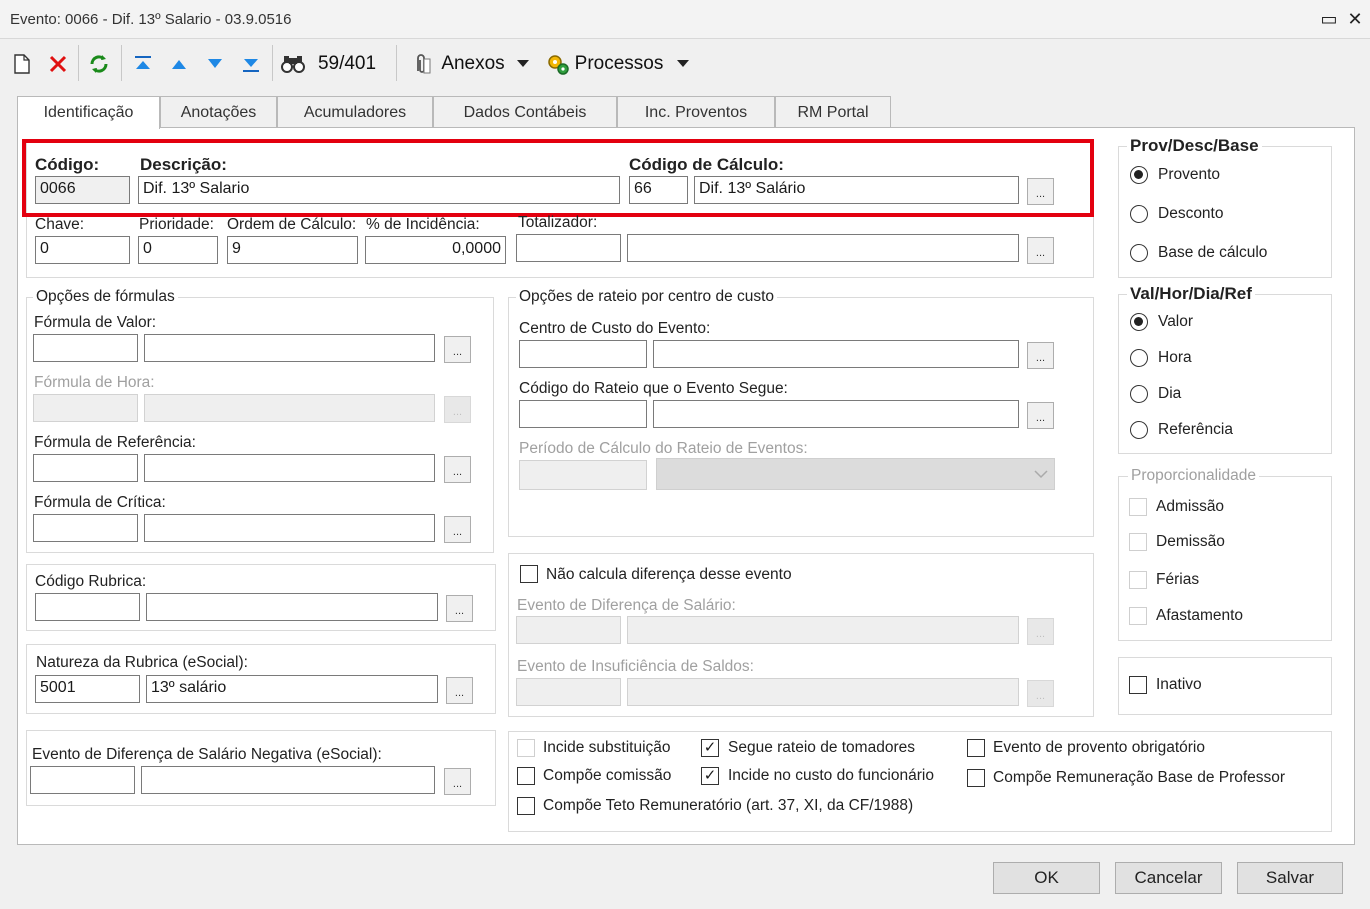 This screenshot has width=1370, height=909. What do you see at coordinates (647, 297) in the screenshot?
I see `rateio-group-title: Opções de rateio por centro de custo` at bounding box center [647, 297].